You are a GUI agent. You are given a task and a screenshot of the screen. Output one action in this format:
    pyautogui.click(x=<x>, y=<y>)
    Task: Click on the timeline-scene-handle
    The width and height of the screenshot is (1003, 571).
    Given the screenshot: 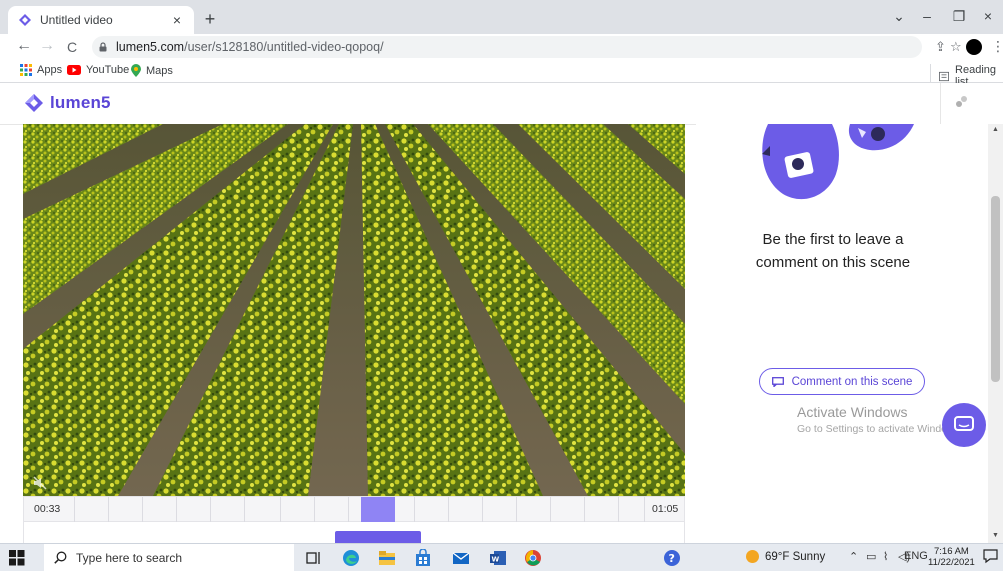 What is the action you would take?
    pyautogui.click(x=378, y=537)
    